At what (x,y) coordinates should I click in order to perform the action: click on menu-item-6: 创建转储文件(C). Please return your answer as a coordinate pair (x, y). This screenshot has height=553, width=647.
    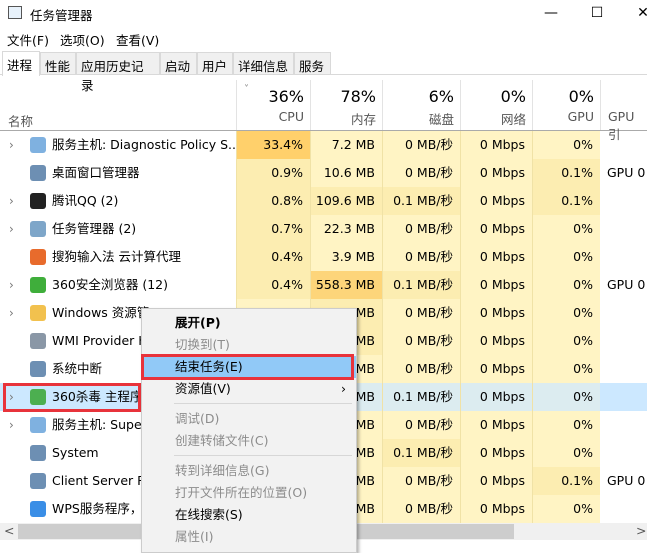
    Looking at the image, I should click on (249, 441).